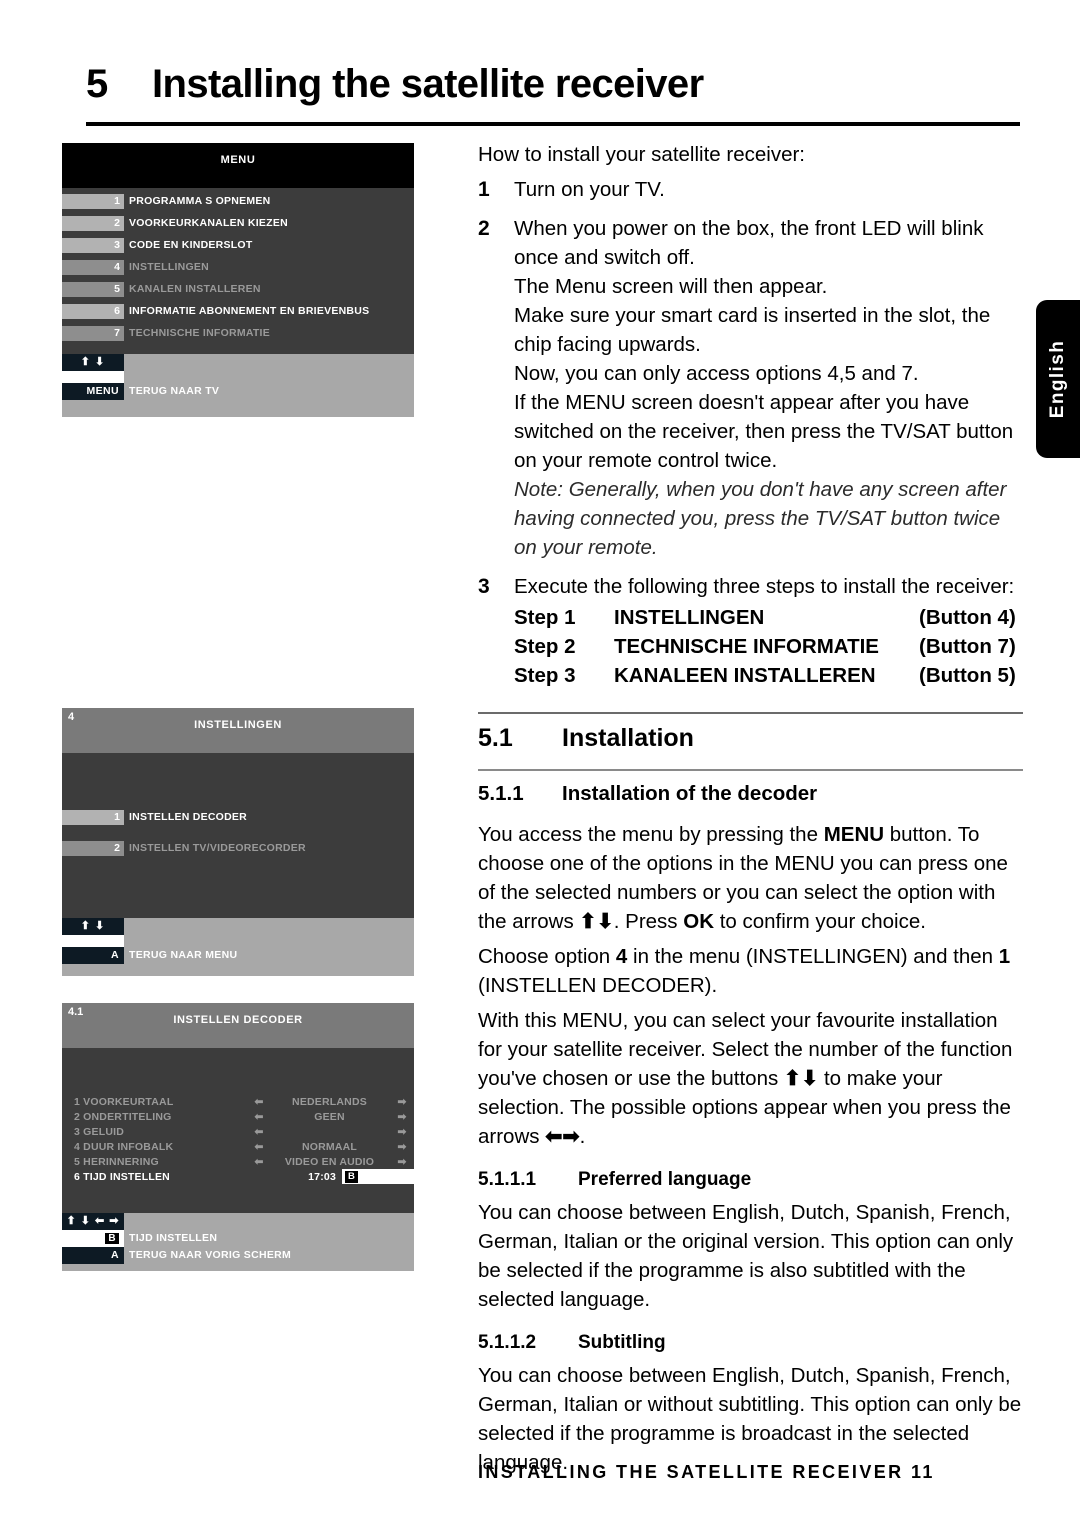 The height and width of the screenshot is (1529, 1080). I want to click on section-divider, so click(750, 713).